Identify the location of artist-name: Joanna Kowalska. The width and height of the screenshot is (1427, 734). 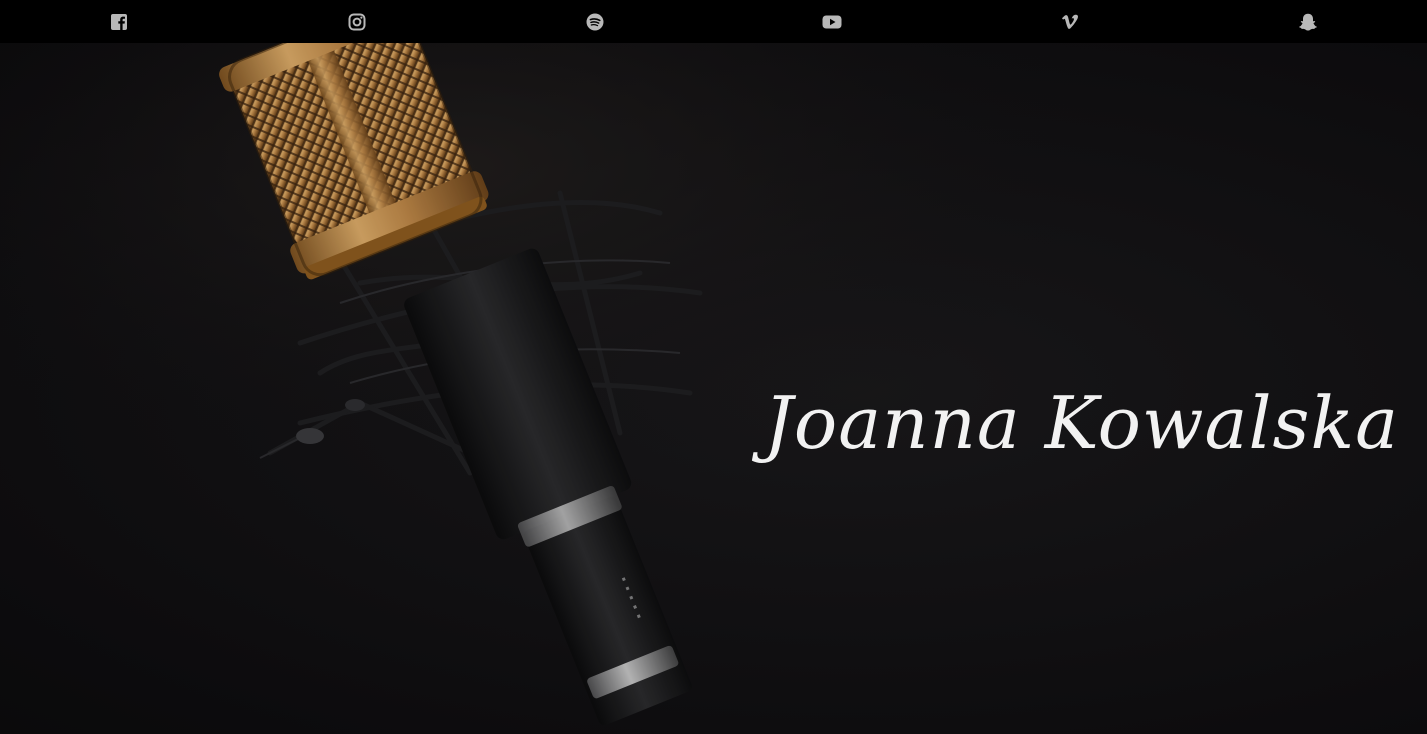
(1081, 423).